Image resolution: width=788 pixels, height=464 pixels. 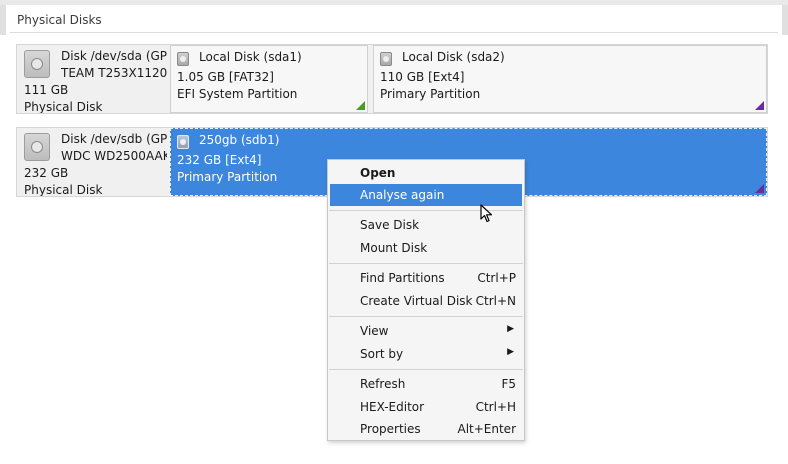 I want to click on menu-item-create-virtual-disk: Create Virtual Disk Ctrl+N, so click(x=426, y=301).